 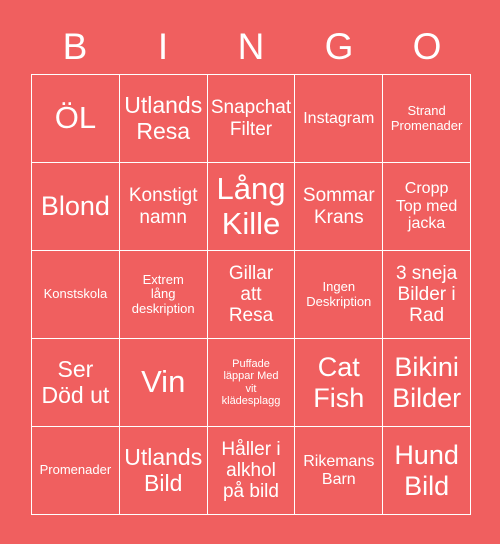 I want to click on bingo-cell-label: Konstigt namn, so click(x=163, y=206).